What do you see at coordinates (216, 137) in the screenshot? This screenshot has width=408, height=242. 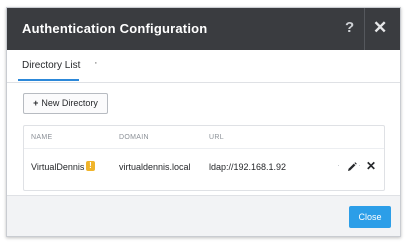 I see `column-header-url: URL` at bounding box center [216, 137].